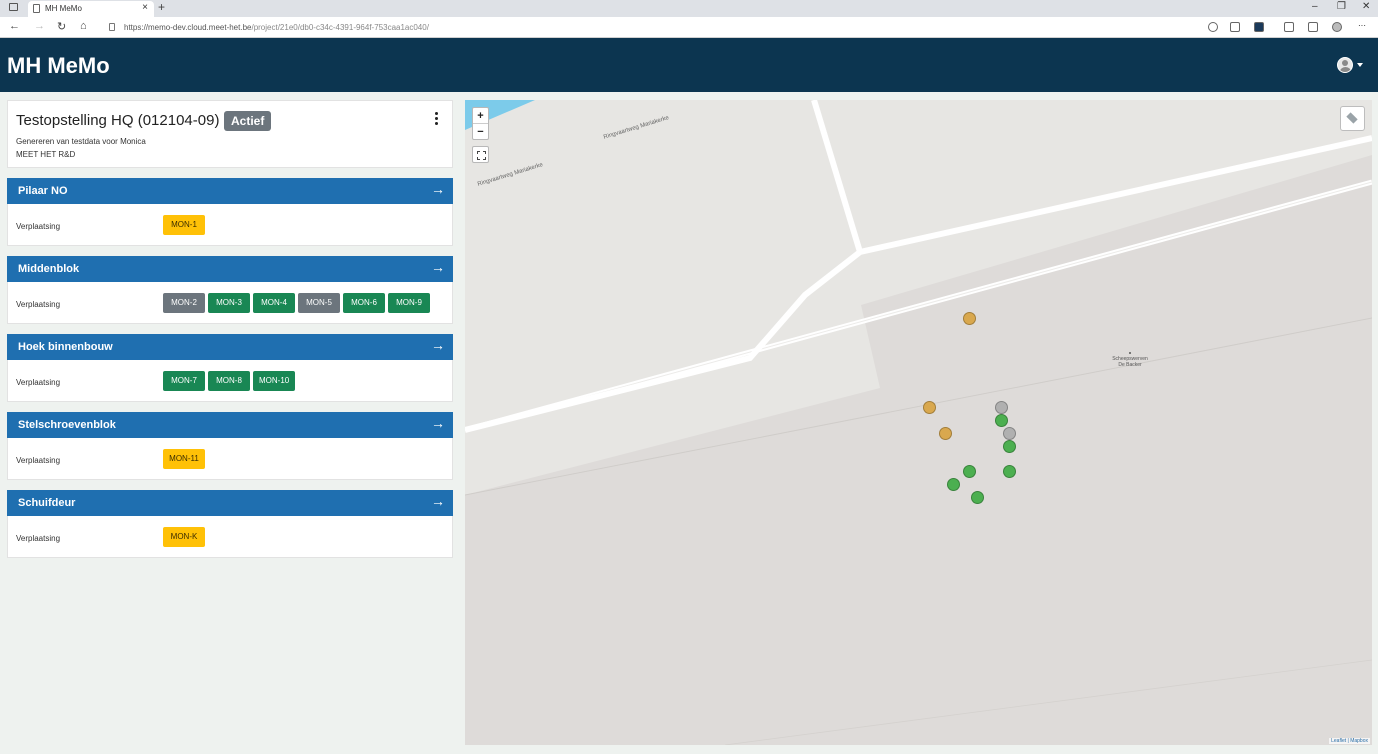  What do you see at coordinates (65, 347) in the screenshot?
I see `group-name: Hoek binnenbouw` at bounding box center [65, 347].